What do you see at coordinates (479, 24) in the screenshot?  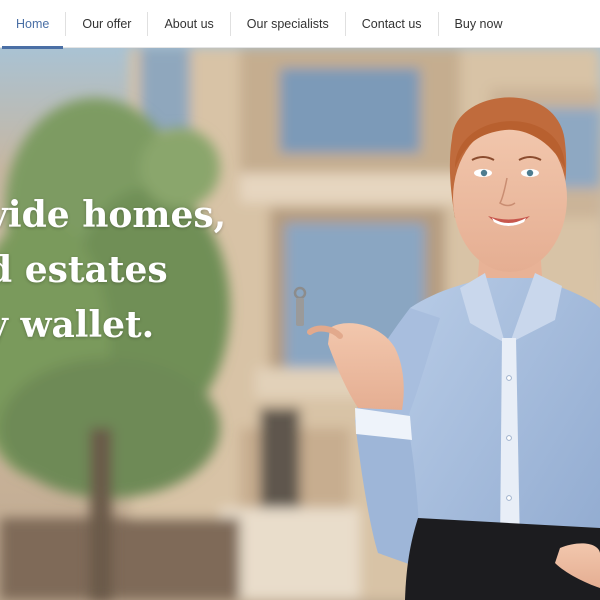 I see `nav-buy-now: Buy now` at bounding box center [479, 24].